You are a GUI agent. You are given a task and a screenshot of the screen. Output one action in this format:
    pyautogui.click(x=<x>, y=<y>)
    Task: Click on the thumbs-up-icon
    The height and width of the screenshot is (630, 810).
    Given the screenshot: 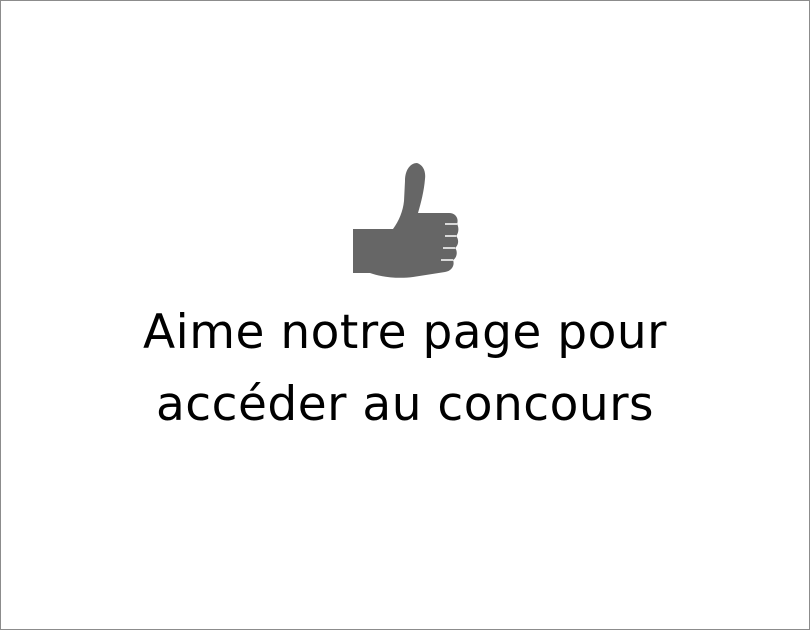 What is the action you would take?
    pyautogui.click(x=406, y=222)
    